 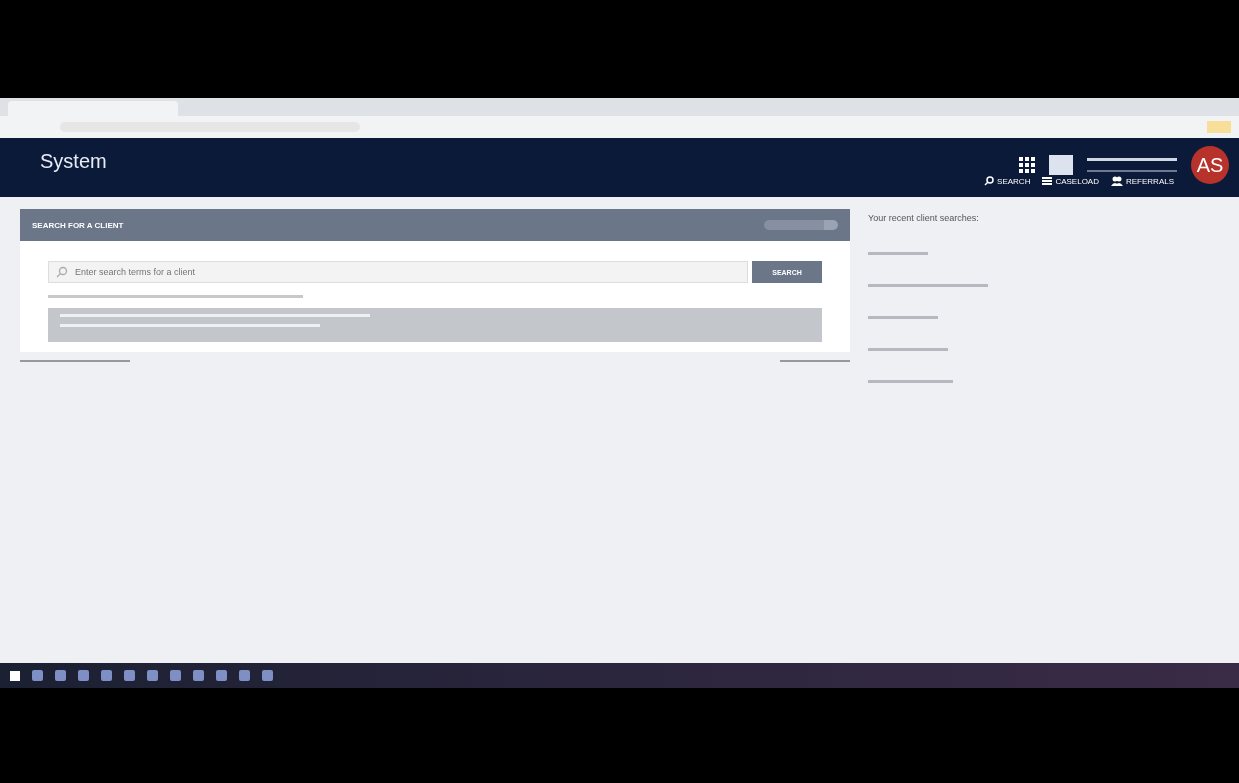 I want to click on recent-searches-title: Your recent client searches:, so click(x=924, y=218).